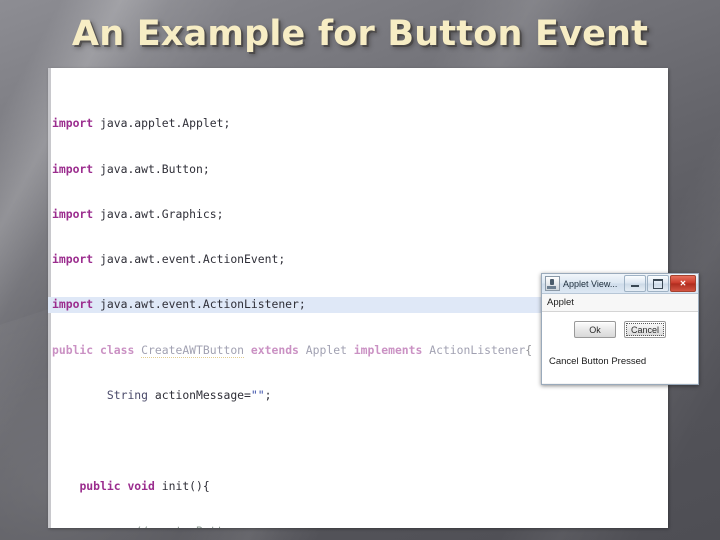 The image size is (720, 540). I want to click on code-line: //create Buttons, so click(358, 526).